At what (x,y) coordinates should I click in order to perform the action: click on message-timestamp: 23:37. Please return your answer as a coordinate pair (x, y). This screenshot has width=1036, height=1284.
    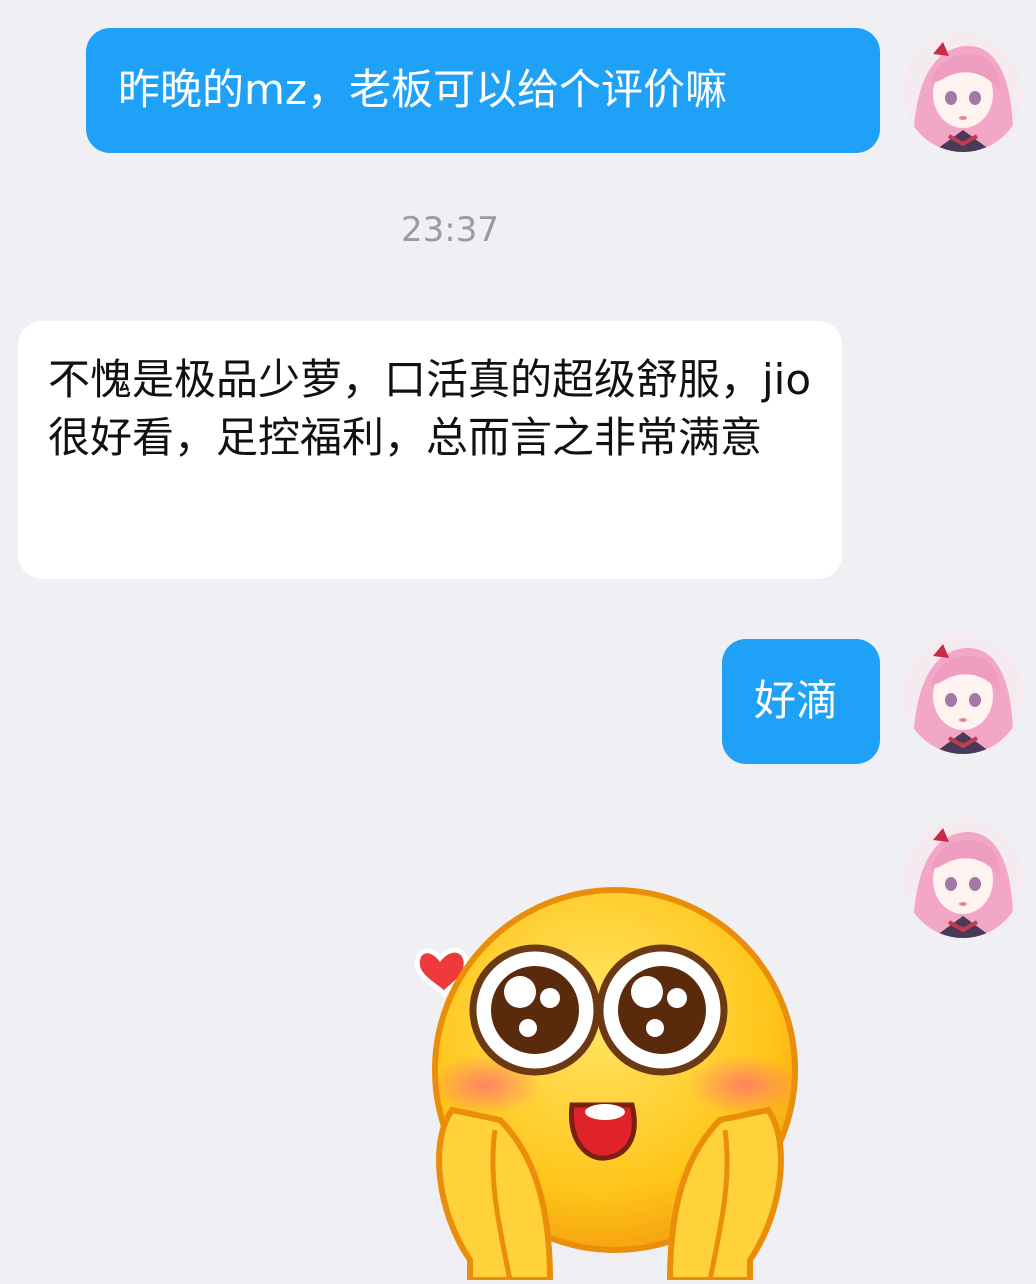
    Looking at the image, I should click on (450, 230).